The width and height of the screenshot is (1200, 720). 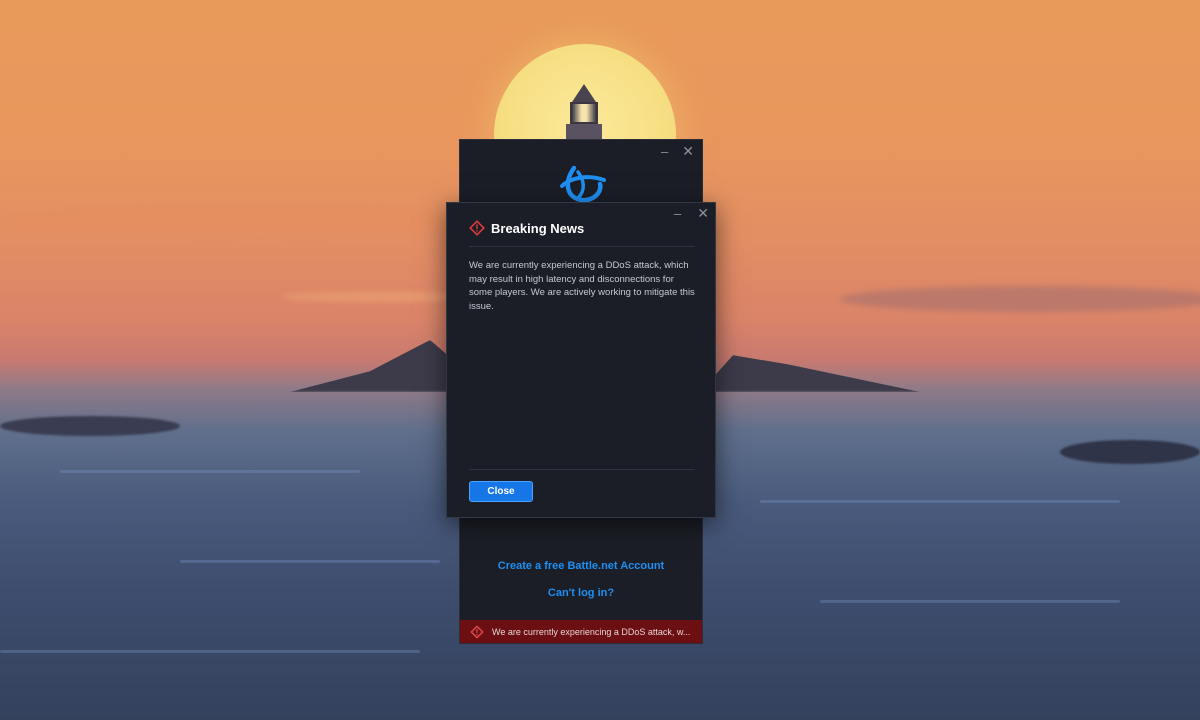 What do you see at coordinates (584, 93) in the screenshot?
I see `lighthouse-roof` at bounding box center [584, 93].